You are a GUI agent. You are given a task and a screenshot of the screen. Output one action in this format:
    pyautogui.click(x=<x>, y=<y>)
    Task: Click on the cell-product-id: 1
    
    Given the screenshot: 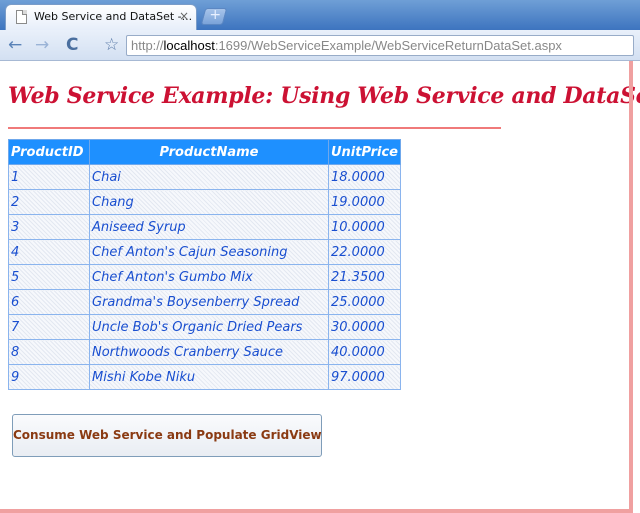 What is the action you would take?
    pyautogui.click(x=49, y=177)
    